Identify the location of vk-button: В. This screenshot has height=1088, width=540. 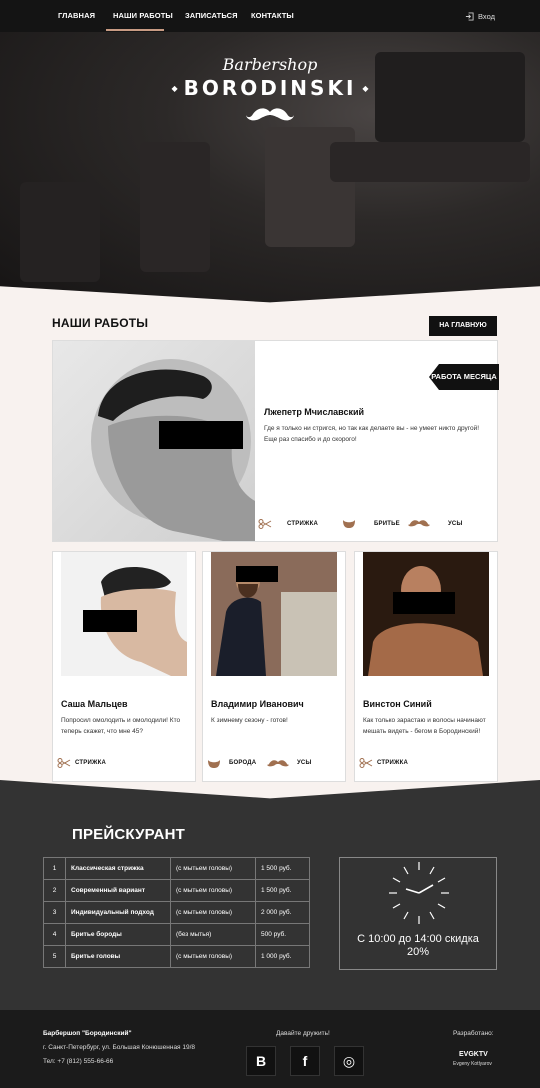
(261, 1061).